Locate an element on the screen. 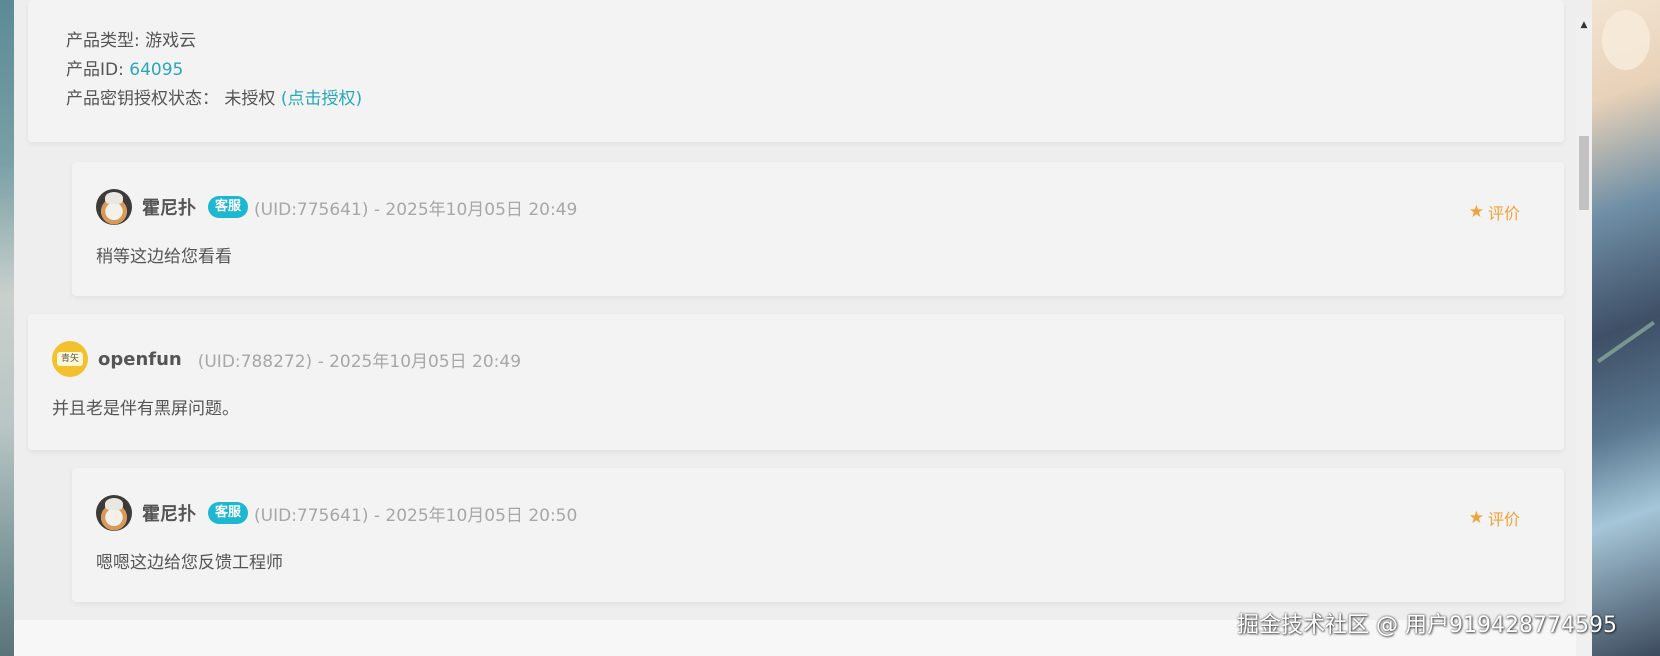  vertical-scrollbar is located at coordinates (1584, 336).